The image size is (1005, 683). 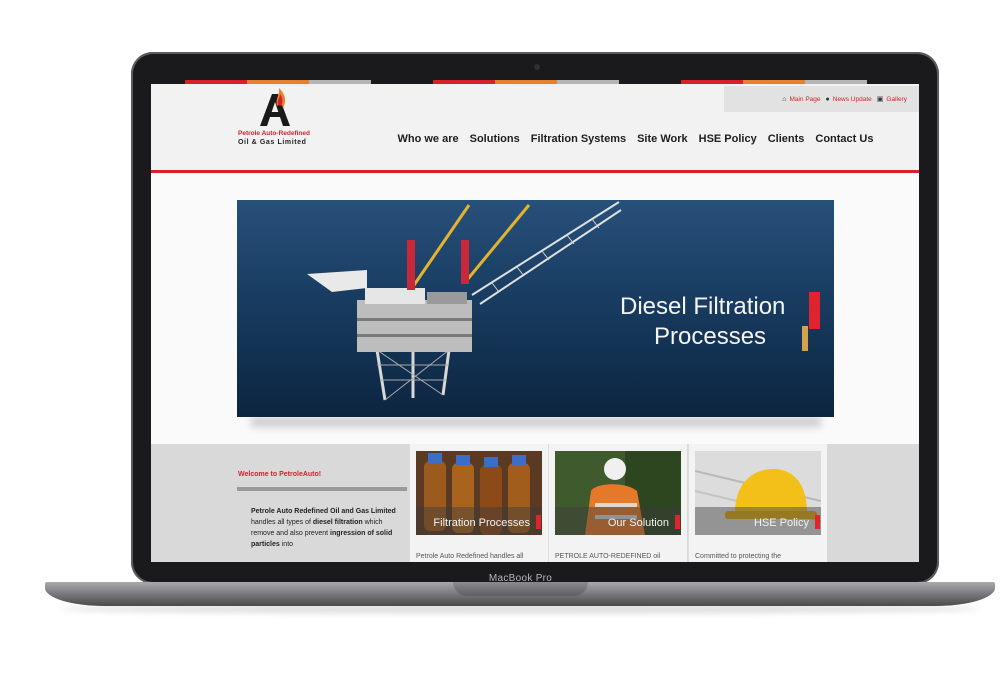 I want to click on hero-title-line2: Processes, so click(x=710, y=336).